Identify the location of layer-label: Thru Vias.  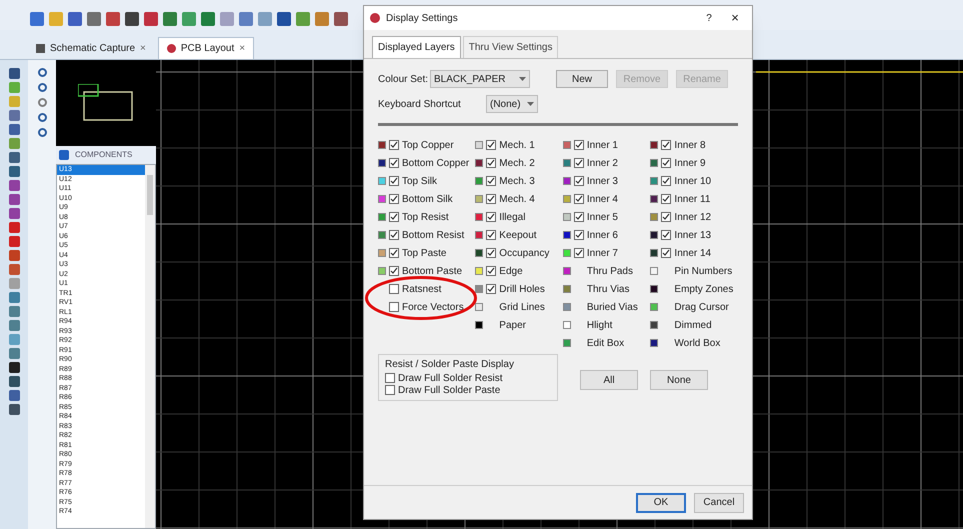
(608, 289).